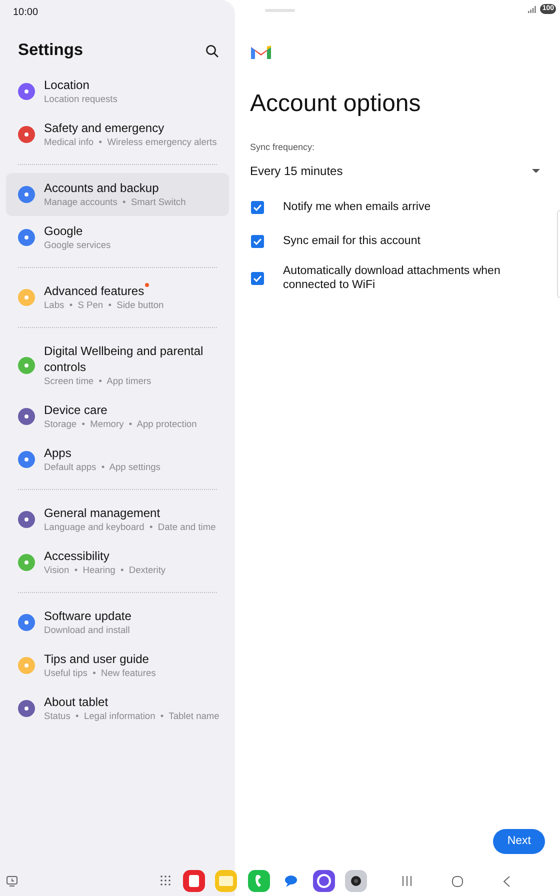 The image size is (560, 896). What do you see at coordinates (104, 305) in the screenshot?
I see `item-subtitle: Labs • S Pen • Side button` at bounding box center [104, 305].